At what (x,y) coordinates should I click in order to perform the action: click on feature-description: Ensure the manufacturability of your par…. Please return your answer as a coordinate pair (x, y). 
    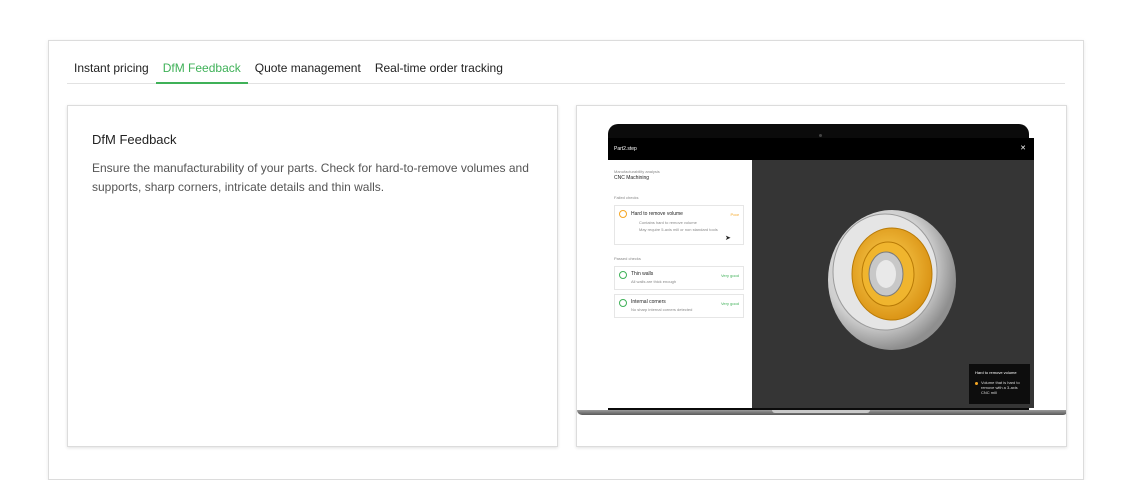
    Looking at the image, I should click on (310, 177).